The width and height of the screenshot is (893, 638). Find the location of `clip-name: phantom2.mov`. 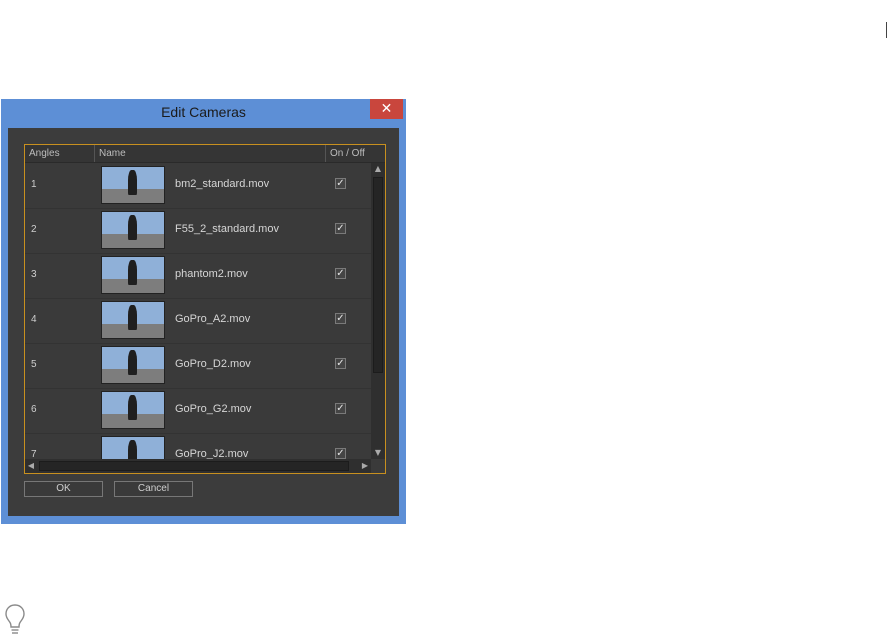

clip-name: phantom2.mov is located at coordinates (211, 274).